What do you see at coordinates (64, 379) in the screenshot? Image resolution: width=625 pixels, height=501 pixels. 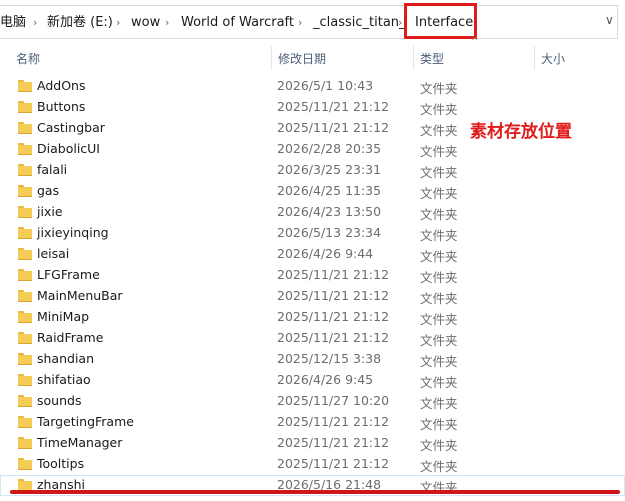 I see `file-name: shifatiao` at bounding box center [64, 379].